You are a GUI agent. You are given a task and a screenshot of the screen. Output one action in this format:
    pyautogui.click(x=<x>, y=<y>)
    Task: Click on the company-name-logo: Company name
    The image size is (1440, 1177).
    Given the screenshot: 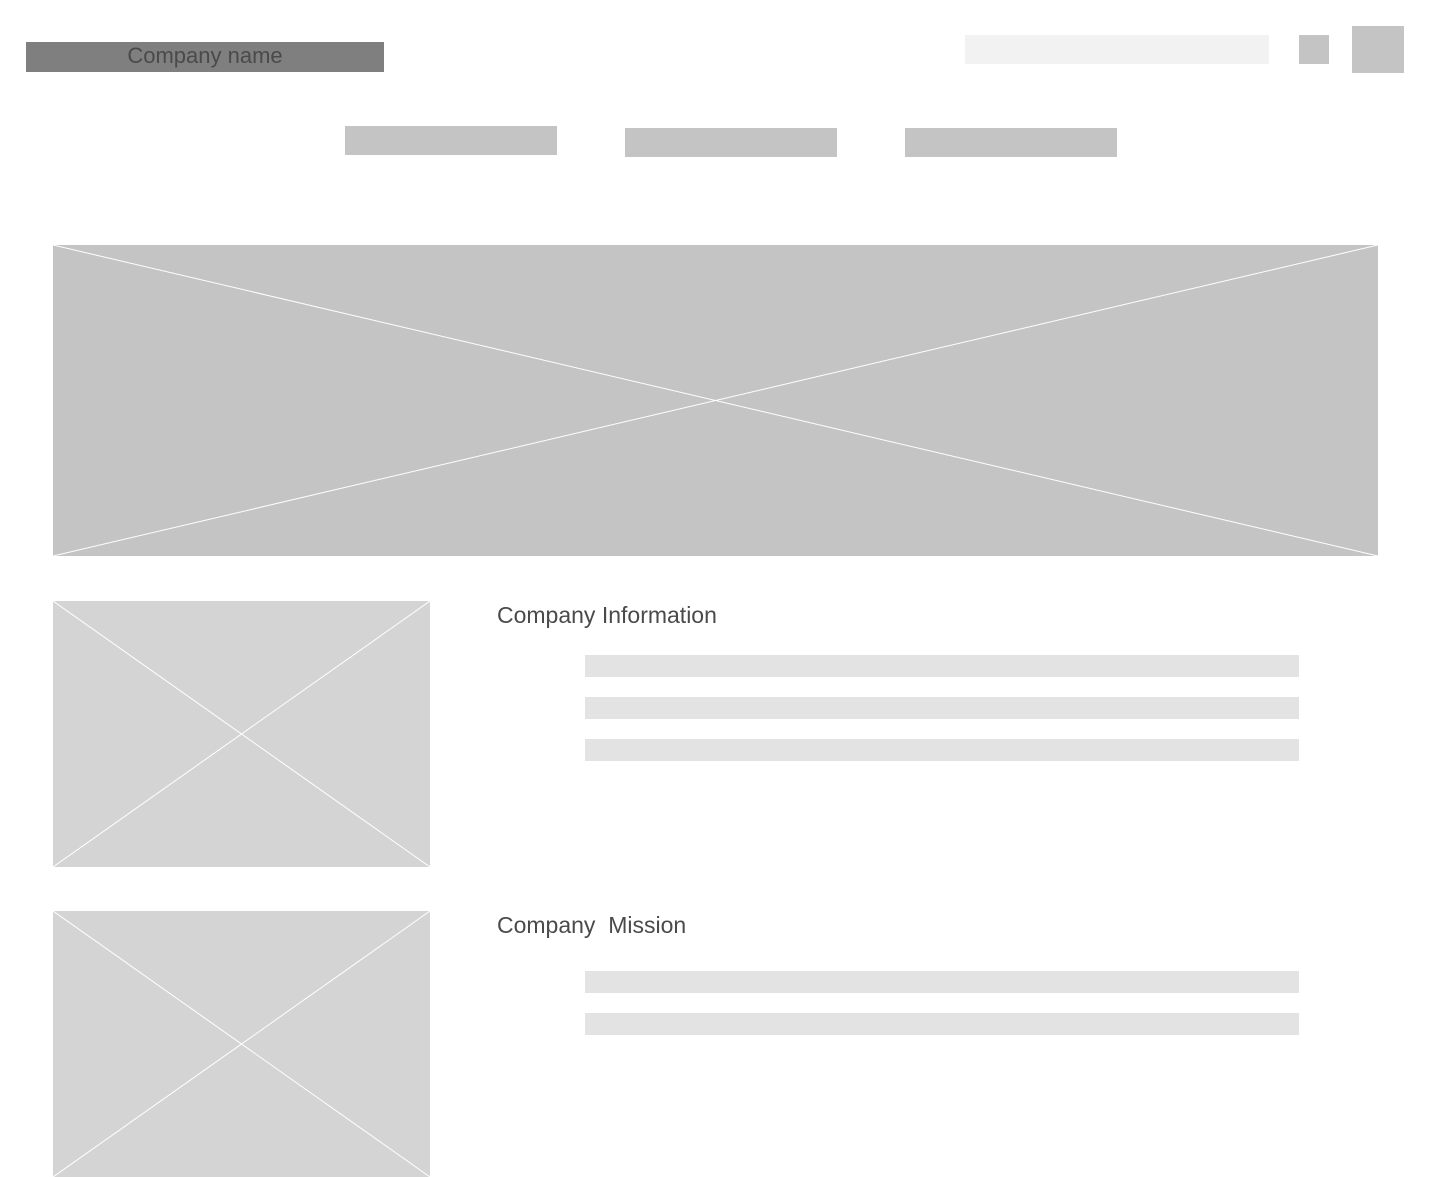 What is the action you would take?
    pyautogui.click(x=205, y=57)
    